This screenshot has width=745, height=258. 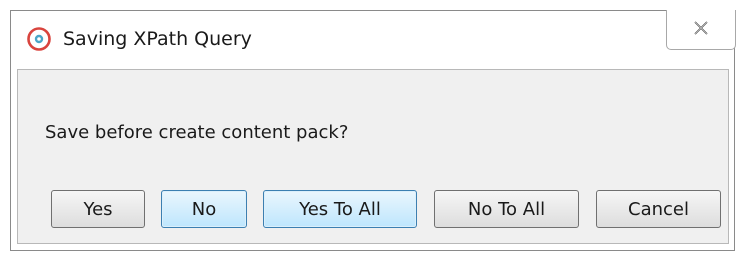 I want to click on dialog-message: Save before create content pack?, so click(x=197, y=132).